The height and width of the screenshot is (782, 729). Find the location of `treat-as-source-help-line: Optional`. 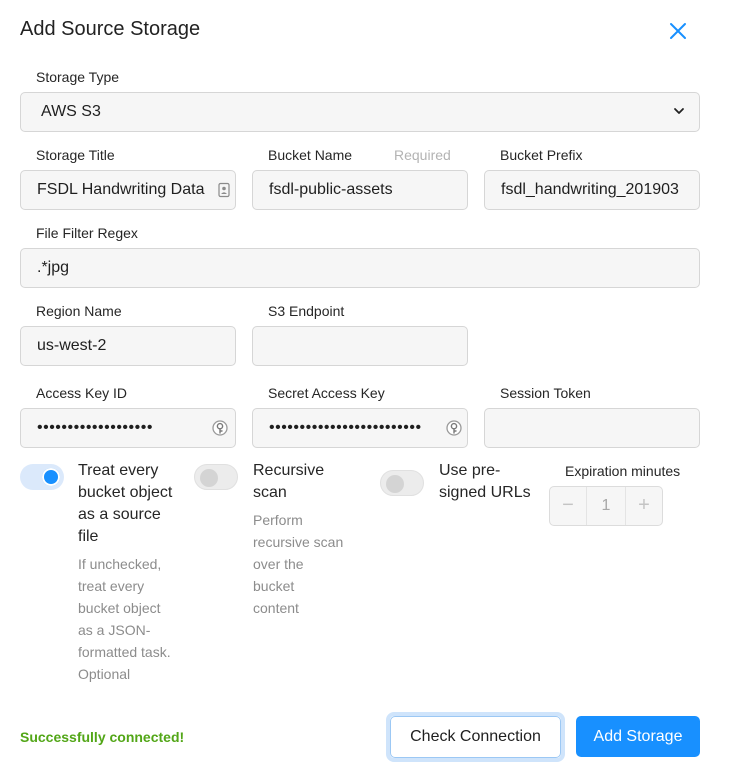

treat-as-source-help-line: Optional is located at coordinates (104, 674).